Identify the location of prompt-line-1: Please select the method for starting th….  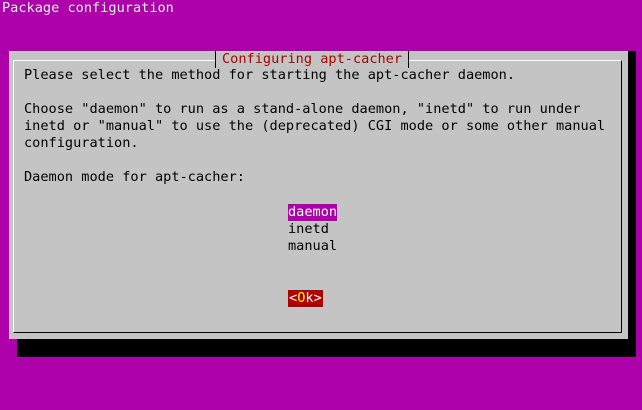
(270, 75).